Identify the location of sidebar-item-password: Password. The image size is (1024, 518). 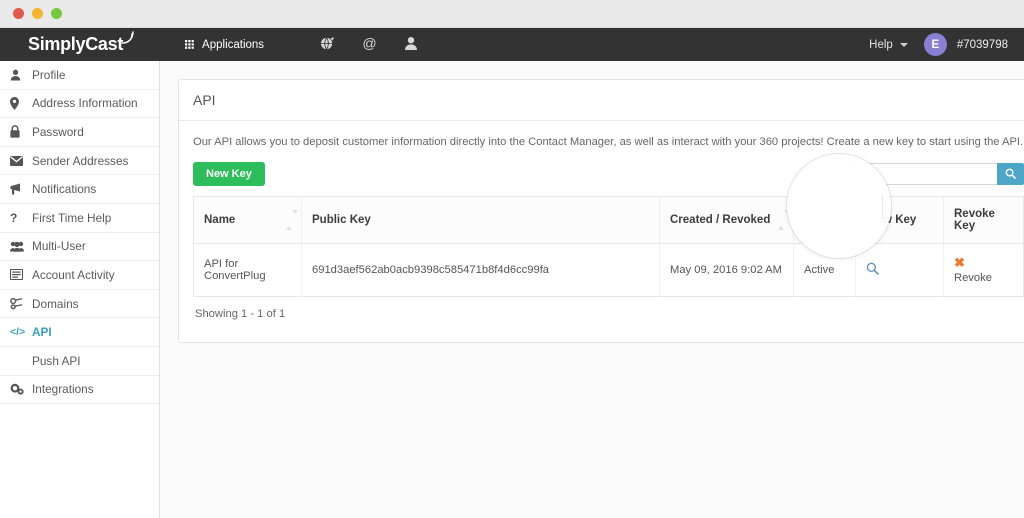
(79, 132).